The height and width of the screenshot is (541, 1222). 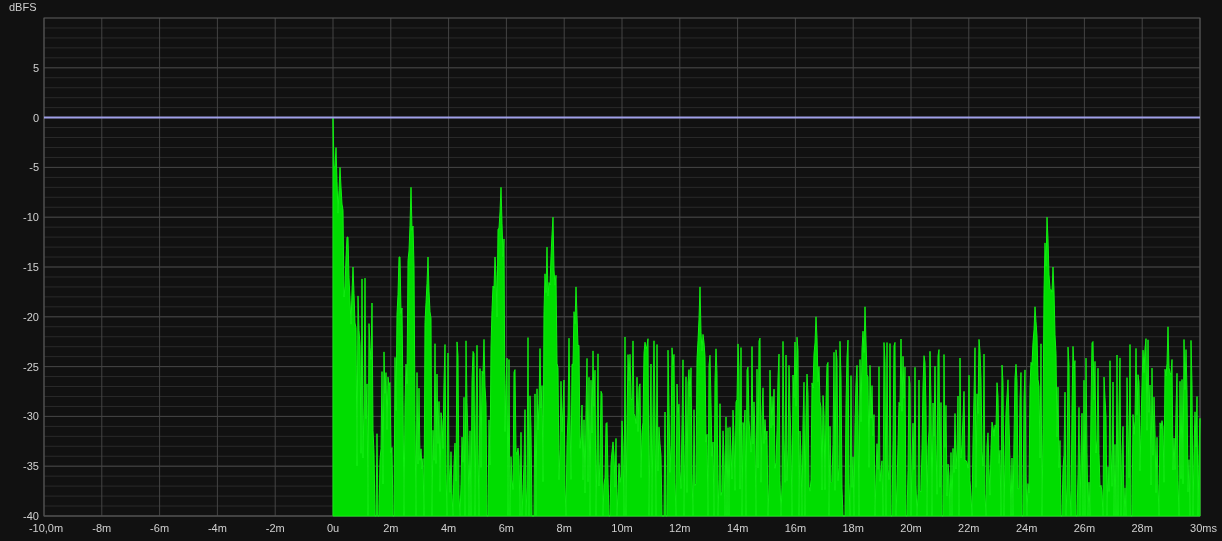 What do you see at coordinates (102, 528) in the screenshot?
I see `x-tick-label: -8m` at bounding box center [102, 528].